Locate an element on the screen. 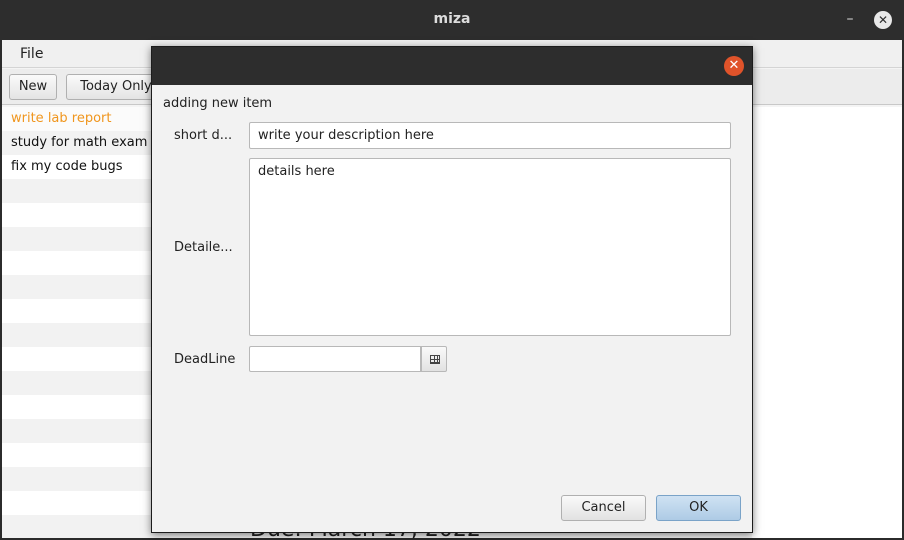  ok-button: OK is located at coordinates (698, 508).